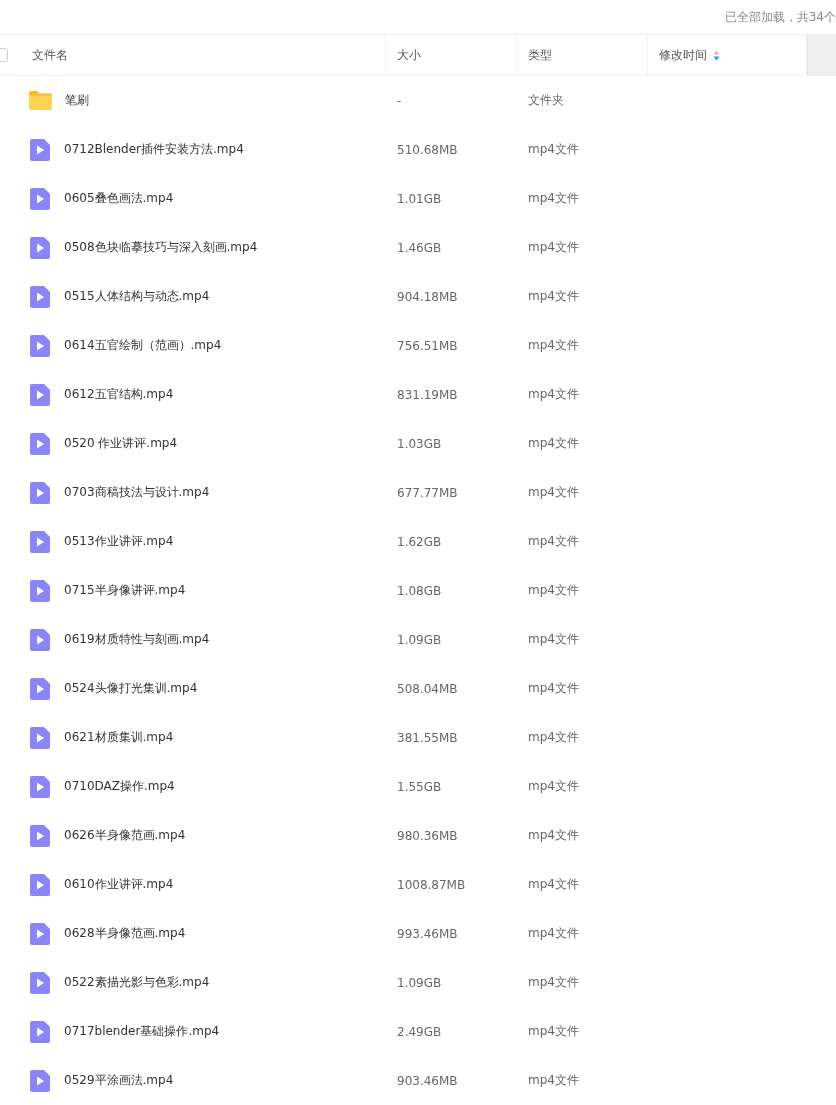 The width and height of the screenshot is (836, 1105). I want to click on file-name: 0619材质特性与刻画.mp4, so click(137, 639).